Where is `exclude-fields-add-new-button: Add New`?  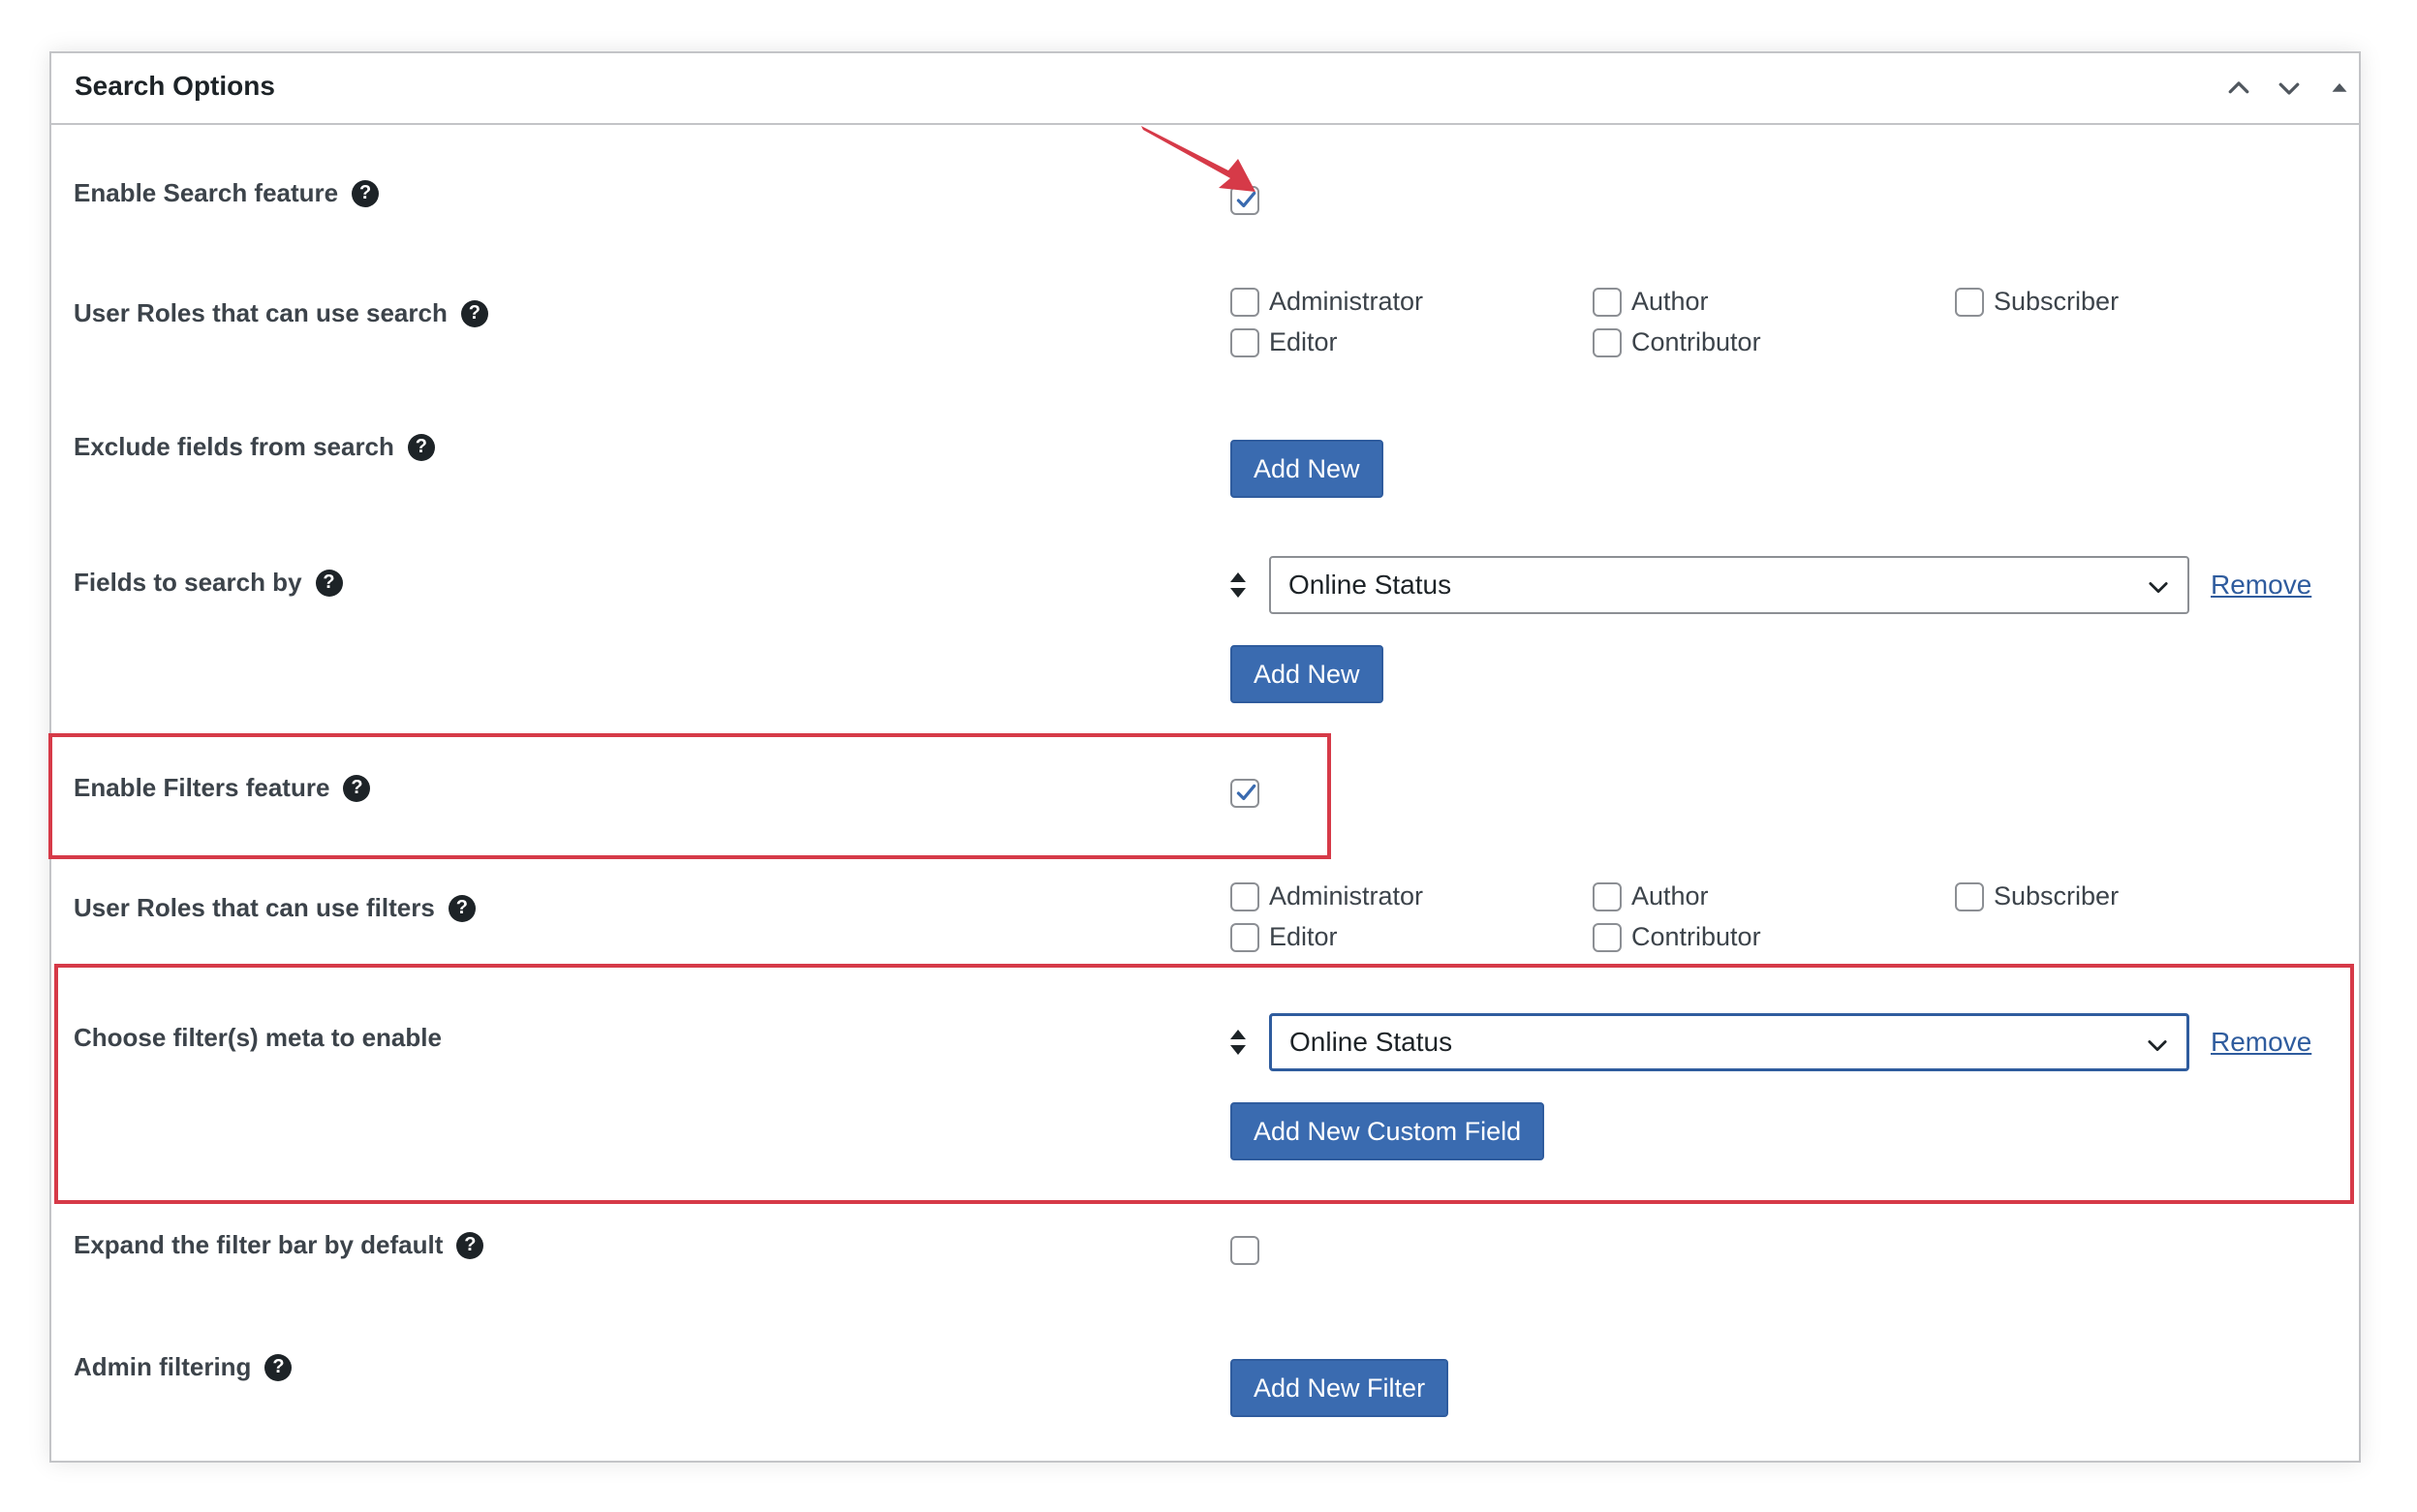 exclude-fields-add-new-button: Add New is located at coordinates (1306, 469).